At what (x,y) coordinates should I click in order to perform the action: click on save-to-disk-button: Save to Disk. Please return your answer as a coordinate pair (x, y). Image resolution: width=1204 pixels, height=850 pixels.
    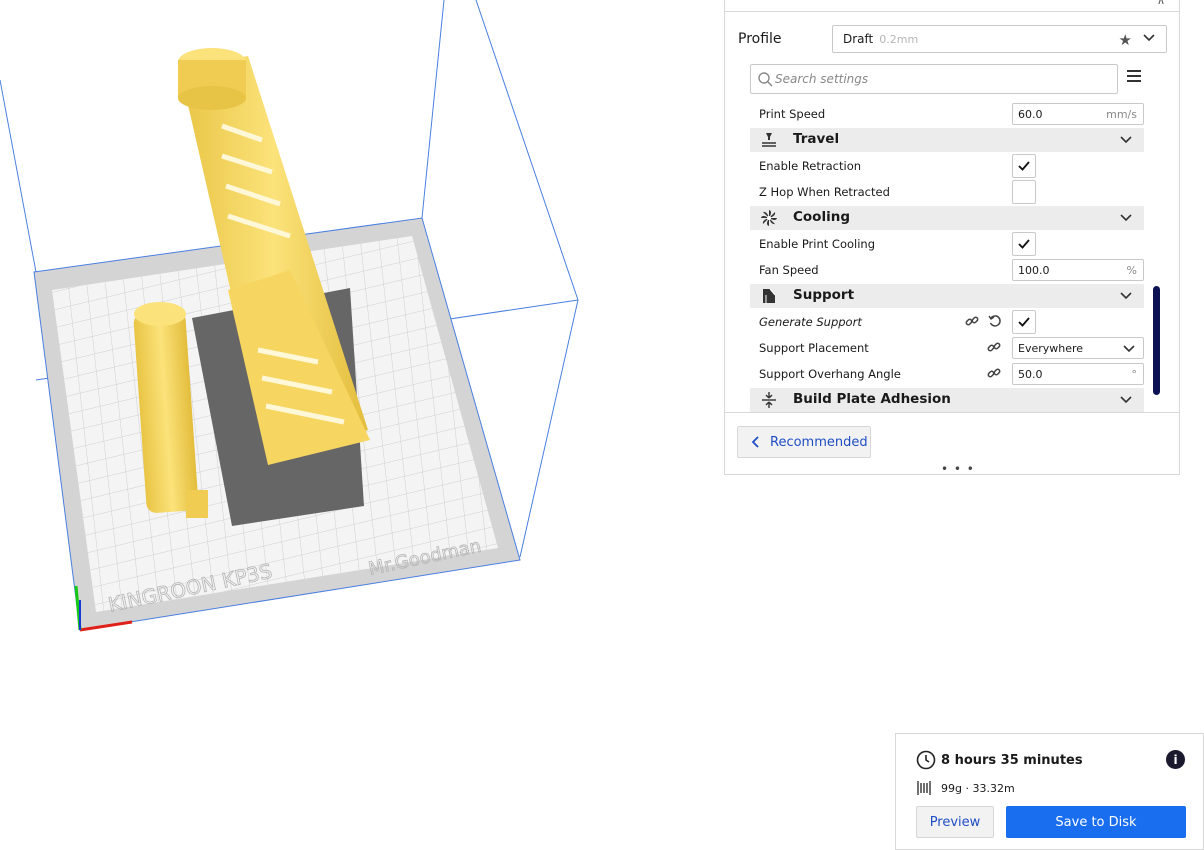
    Looking at the image, I should click on (1096, 822).